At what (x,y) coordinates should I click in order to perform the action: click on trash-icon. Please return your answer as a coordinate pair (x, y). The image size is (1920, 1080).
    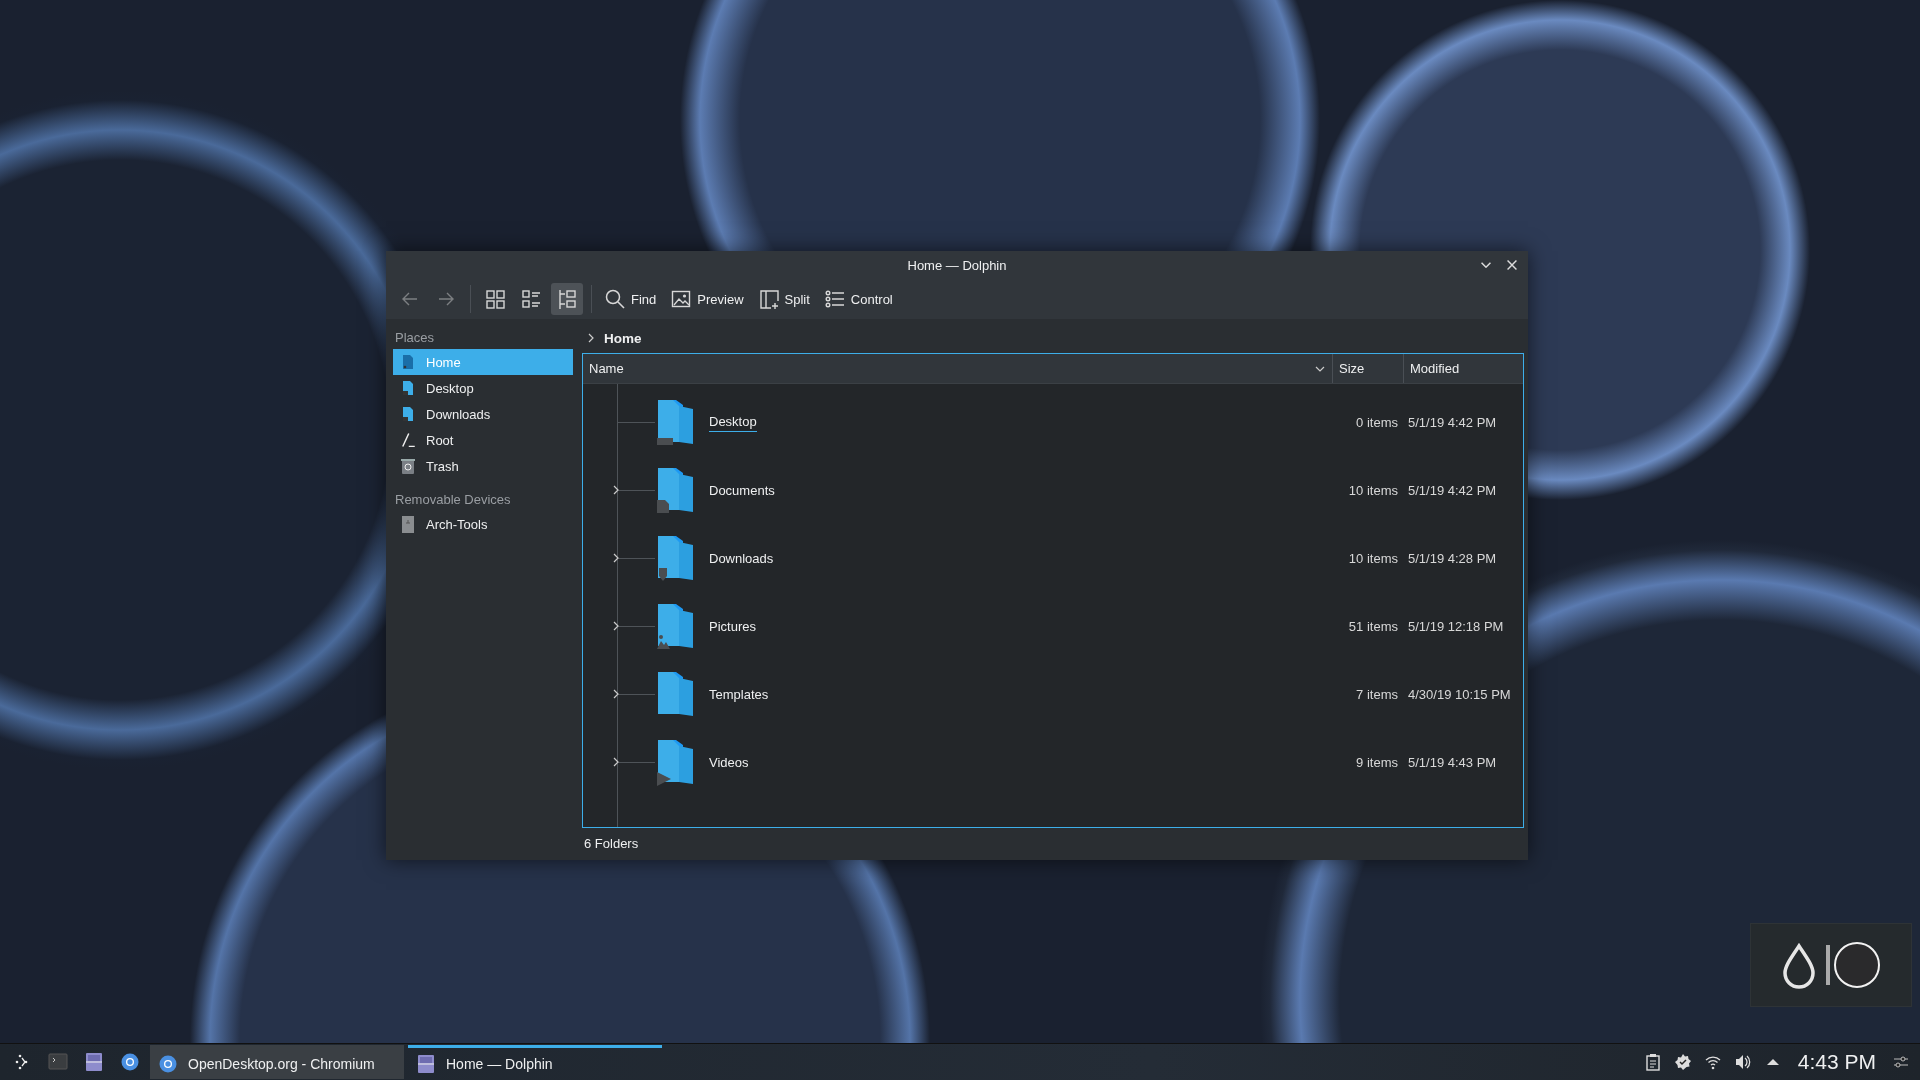
    Looking at the image, I should click on (408, 466).